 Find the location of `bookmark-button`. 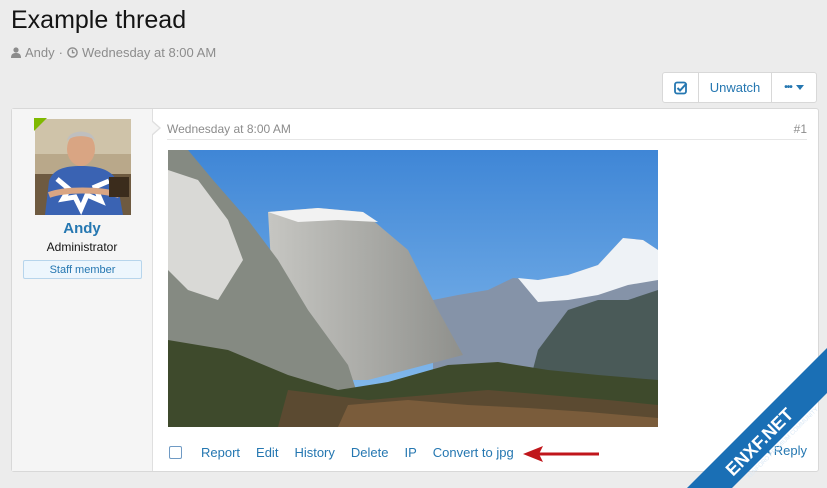

bookmark-button is located at coordinates (681, 87).